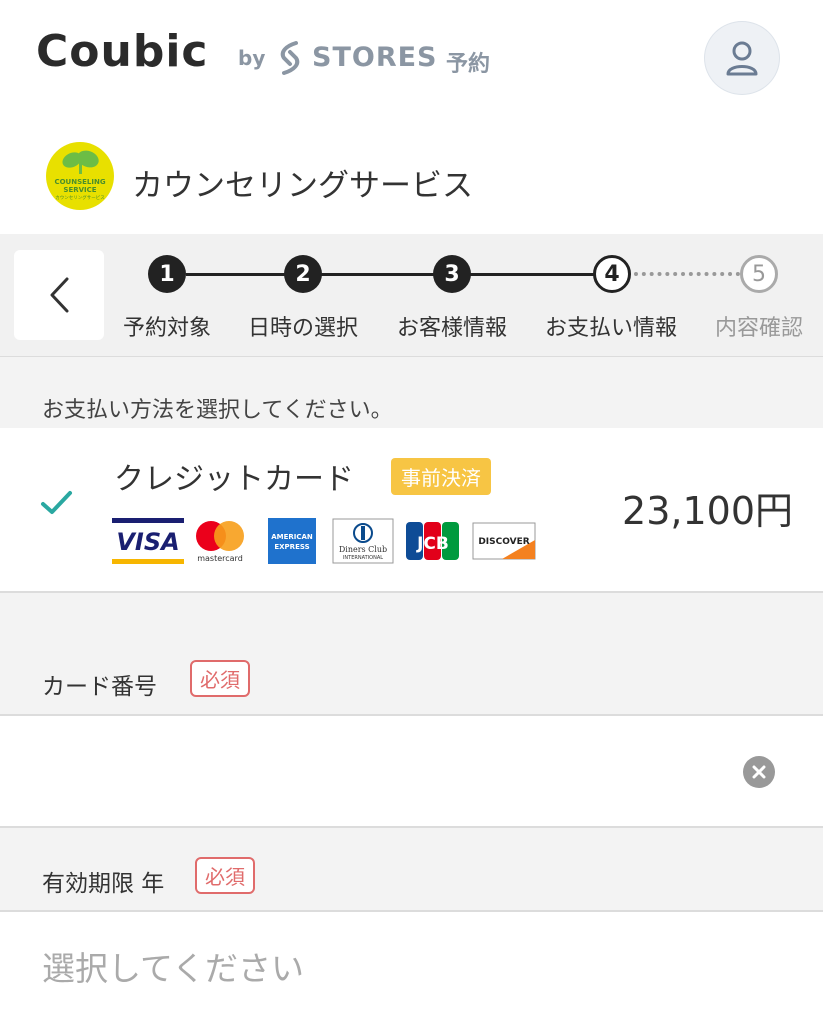 The width and height of the screenshot is (823, 1032). Describe the element at coordinates (220, 558) in the screenshot. I see `svg-text: mastercard` at that location.